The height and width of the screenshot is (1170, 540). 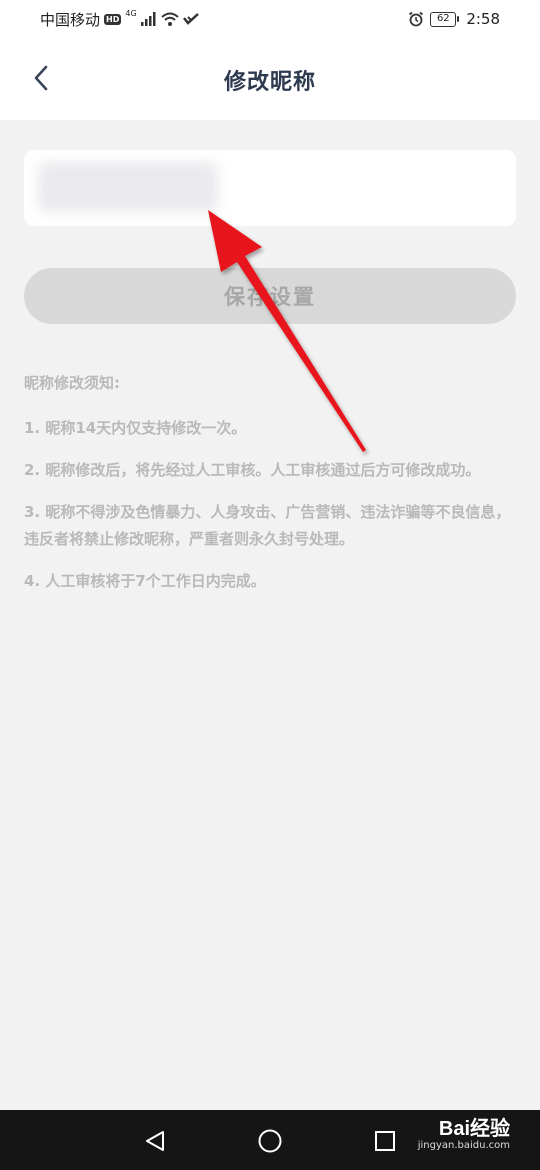 I want to click on page-title: 修改昵称, so click(x=269, y=82).